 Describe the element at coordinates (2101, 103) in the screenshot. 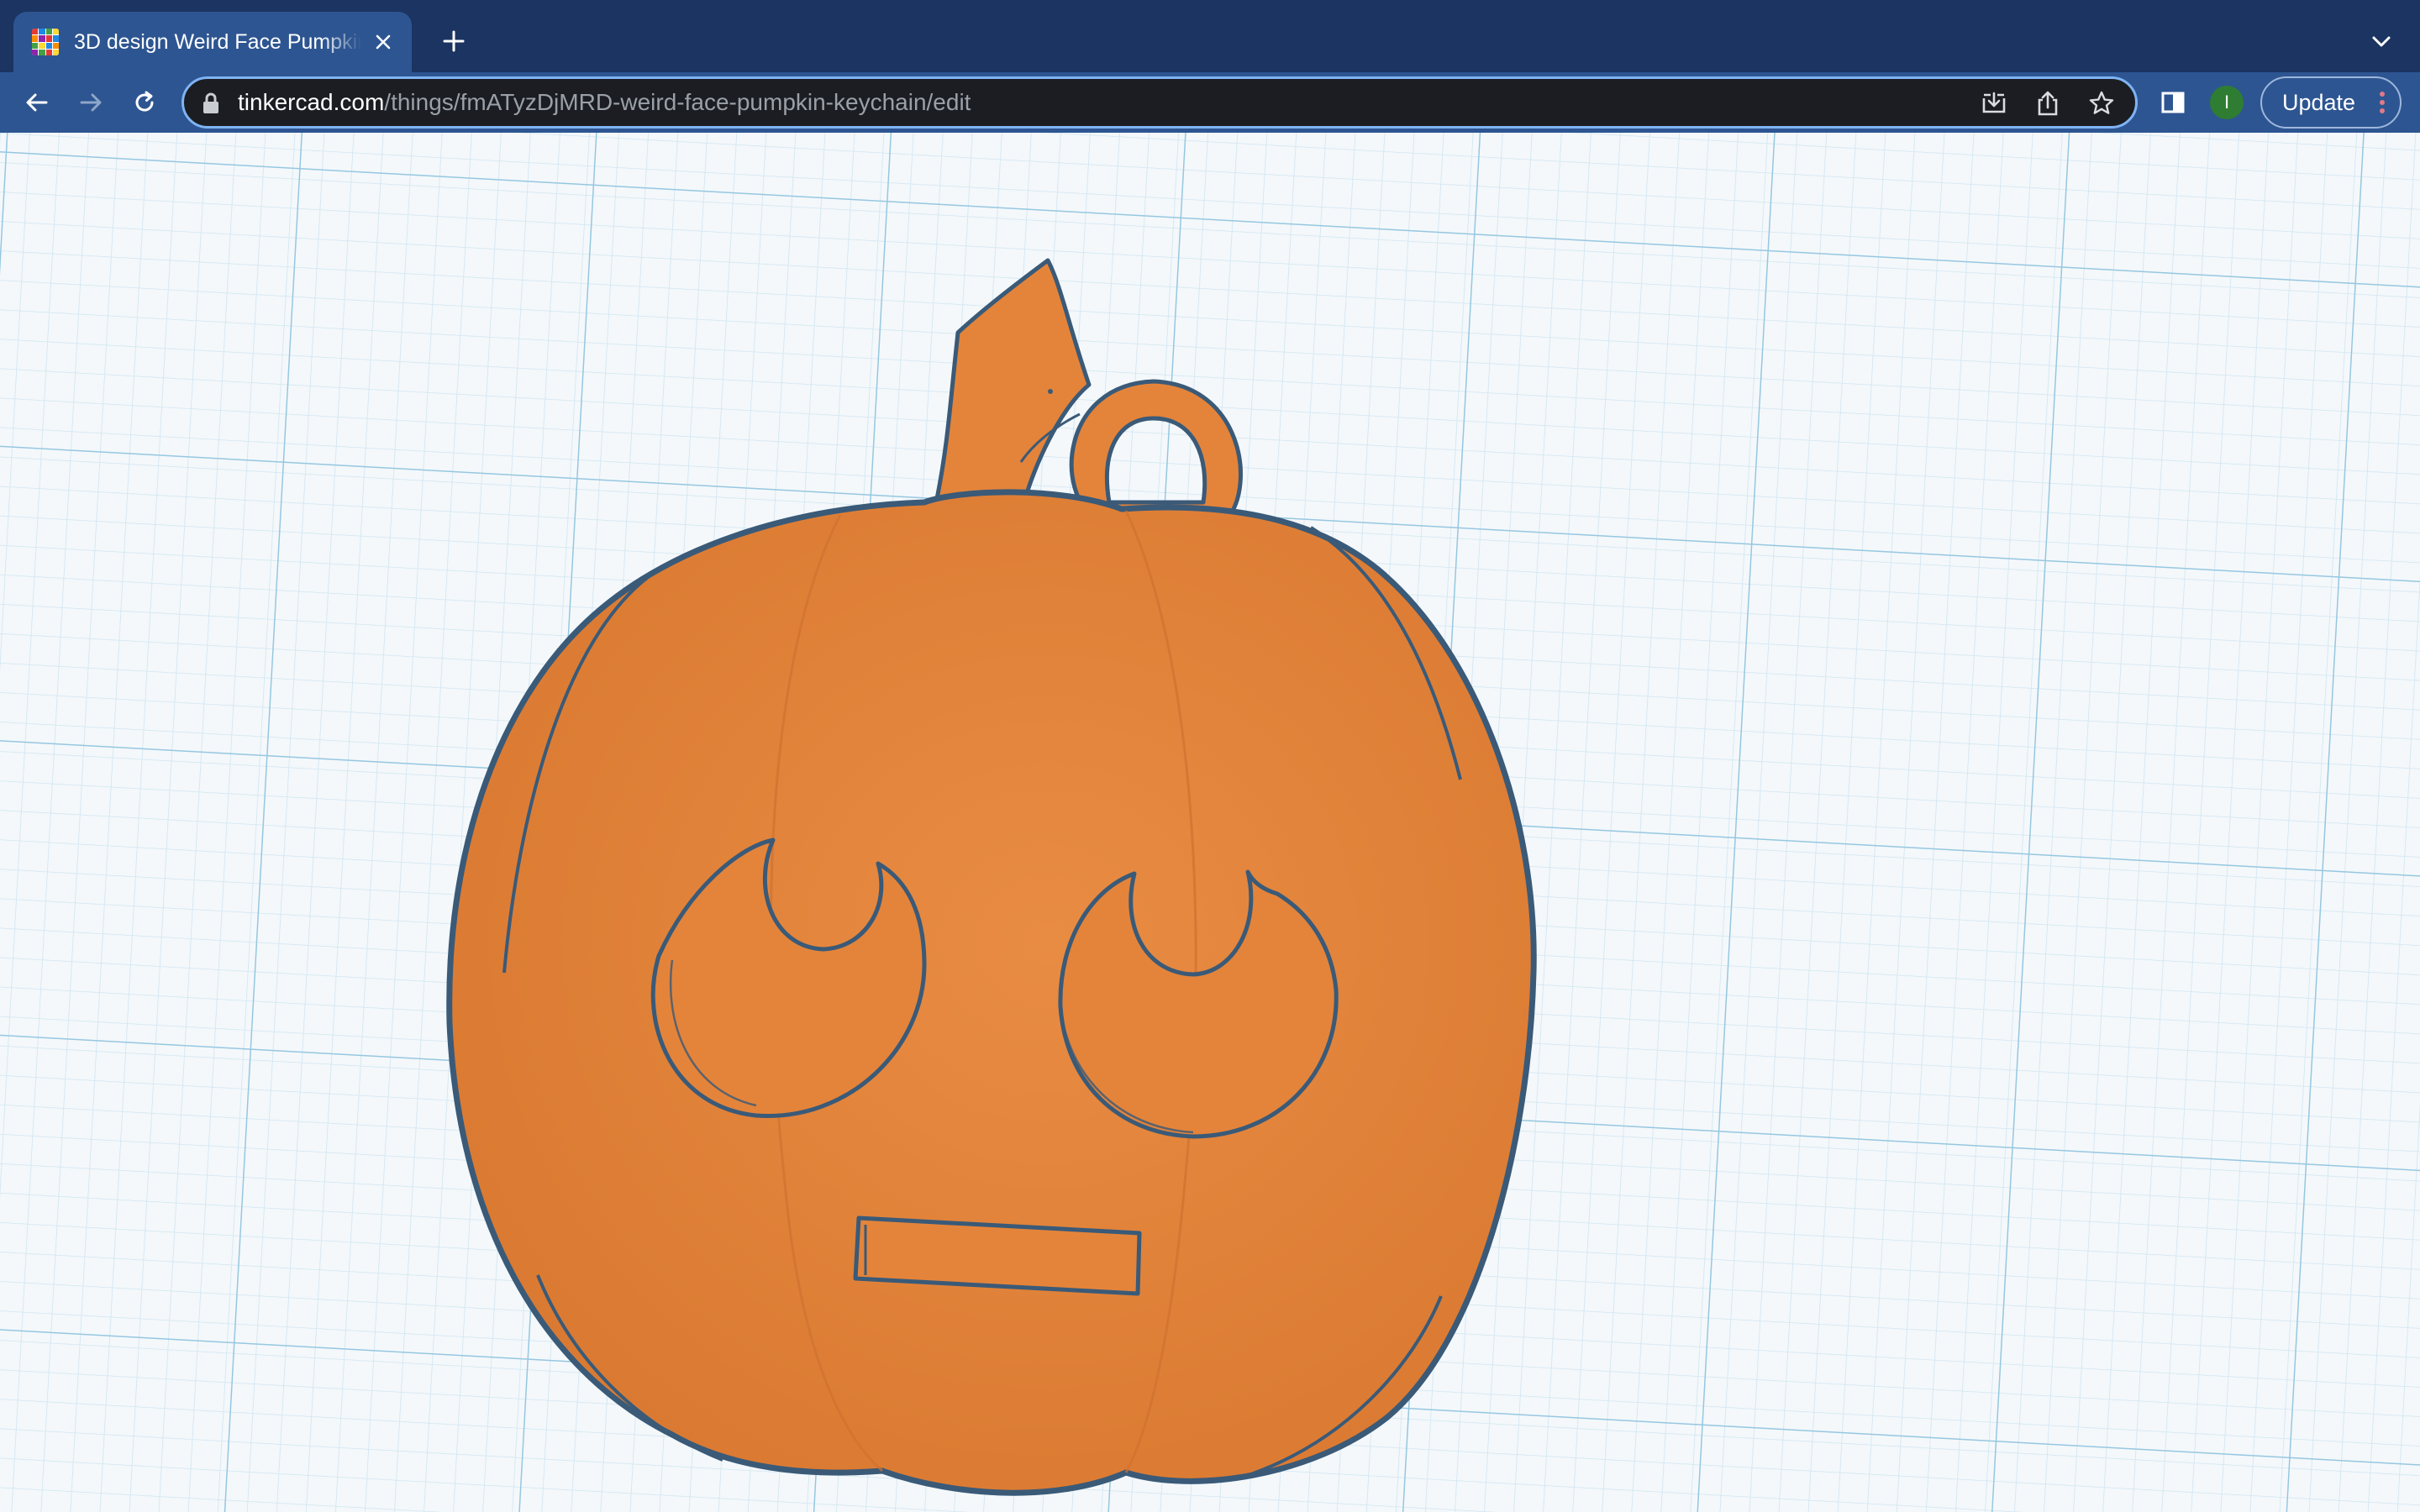

I see `star-icon` at that location.